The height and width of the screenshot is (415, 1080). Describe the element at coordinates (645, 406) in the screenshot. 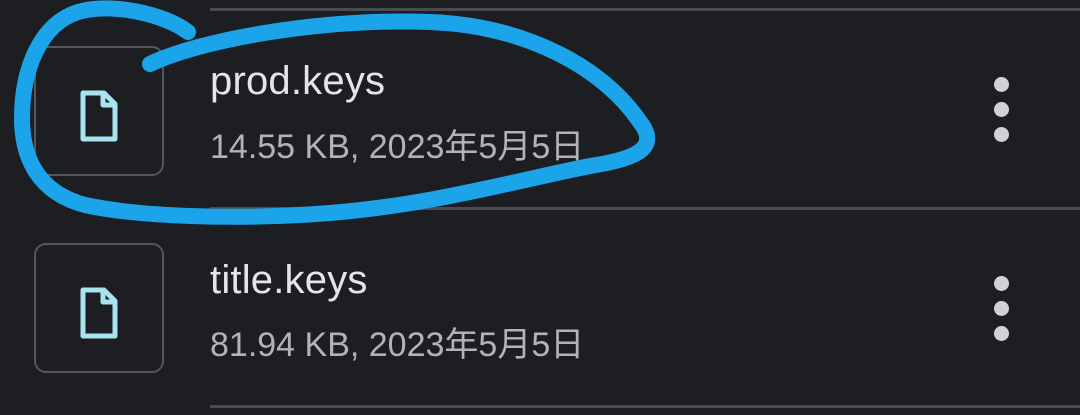

I see `list-divider` at that location.